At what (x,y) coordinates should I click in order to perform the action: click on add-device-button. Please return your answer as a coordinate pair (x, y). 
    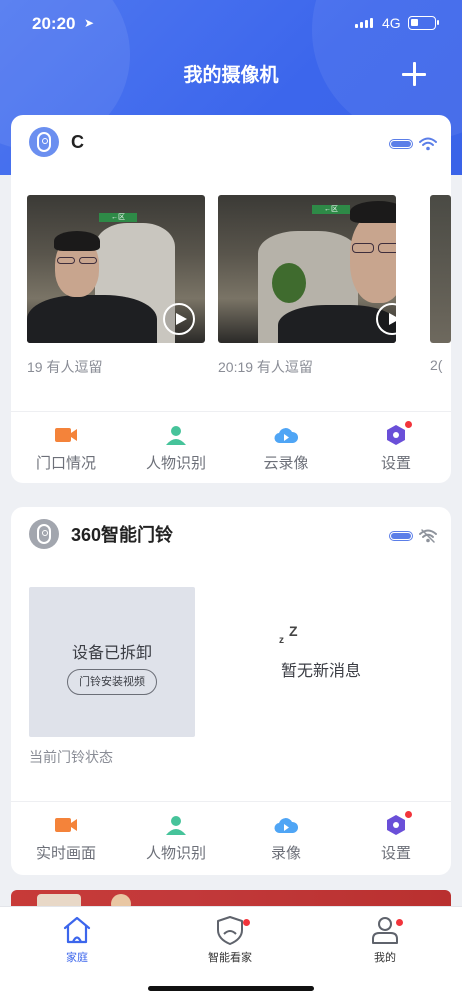
    Looking at the image, I should click on (414, 74).